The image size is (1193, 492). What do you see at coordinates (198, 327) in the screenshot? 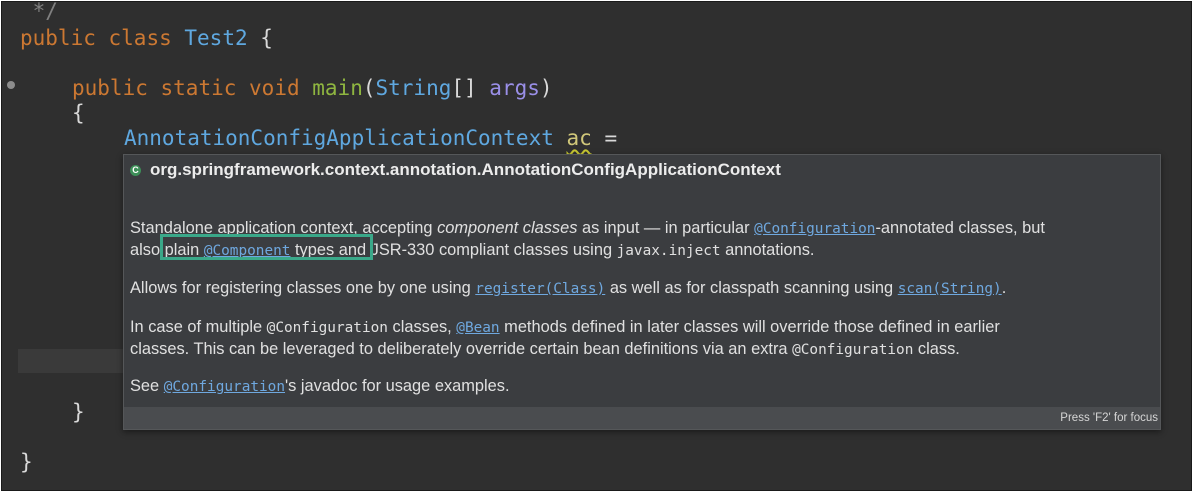
I see `doc-text: In case of multiple` at bounding box center [198, 327].